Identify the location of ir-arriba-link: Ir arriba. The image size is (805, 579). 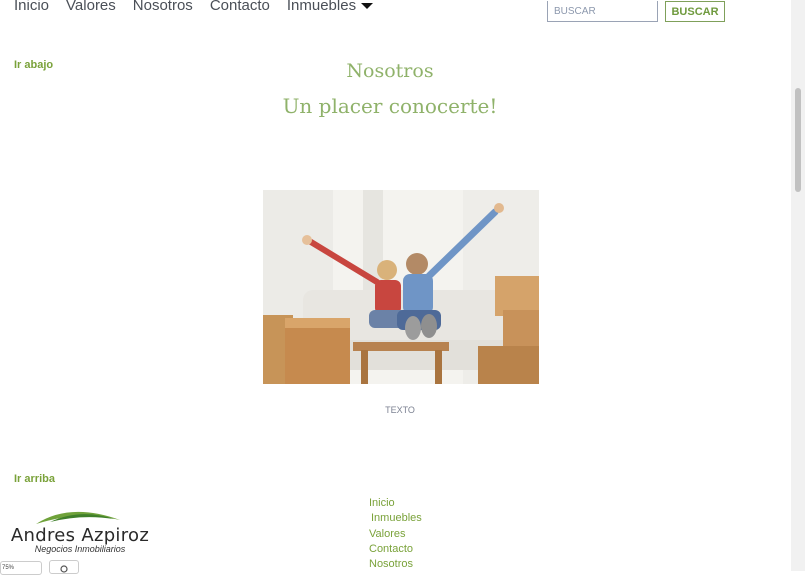
(34, 479).